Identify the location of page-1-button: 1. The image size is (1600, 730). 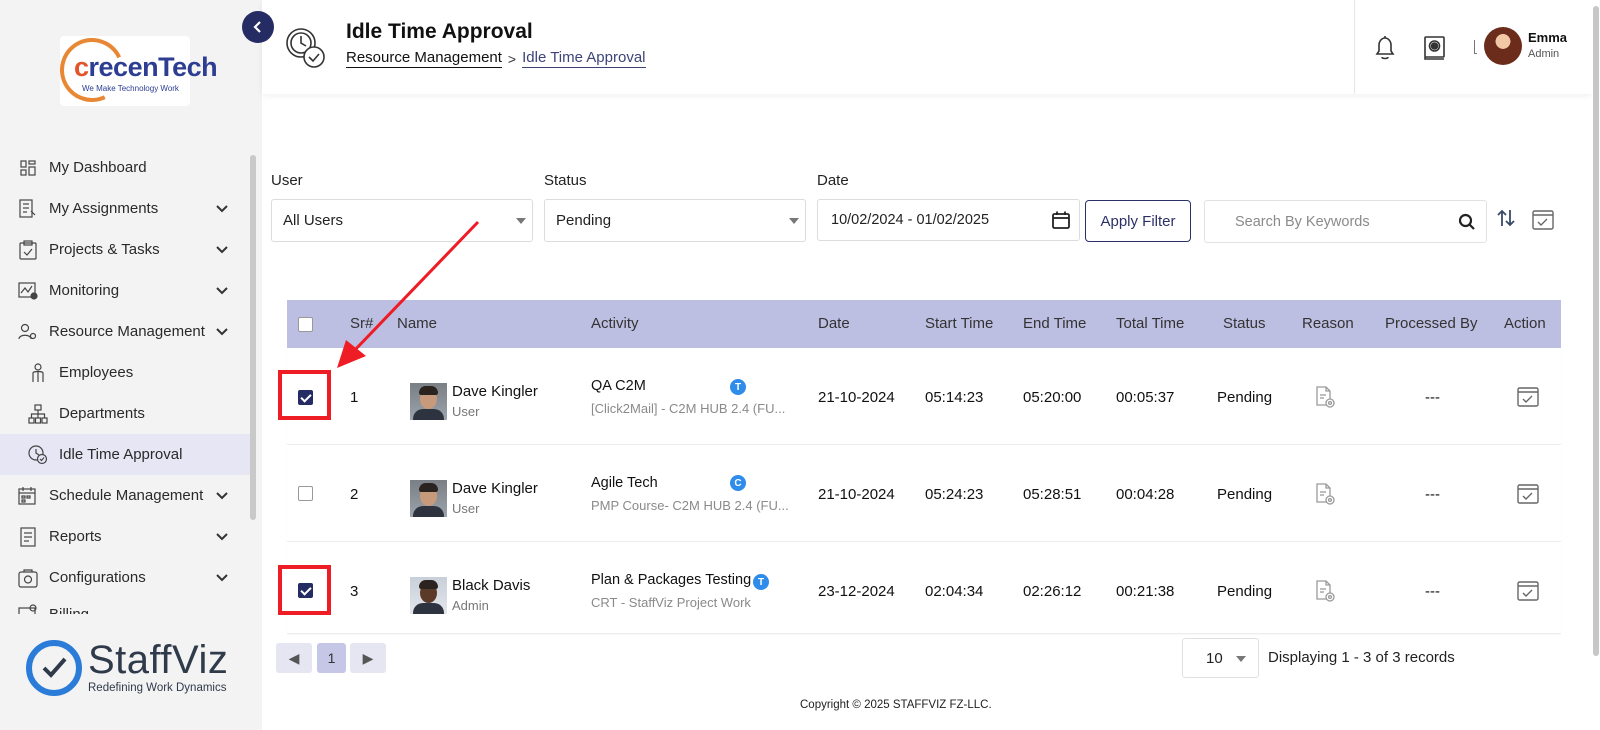
(331, 658).